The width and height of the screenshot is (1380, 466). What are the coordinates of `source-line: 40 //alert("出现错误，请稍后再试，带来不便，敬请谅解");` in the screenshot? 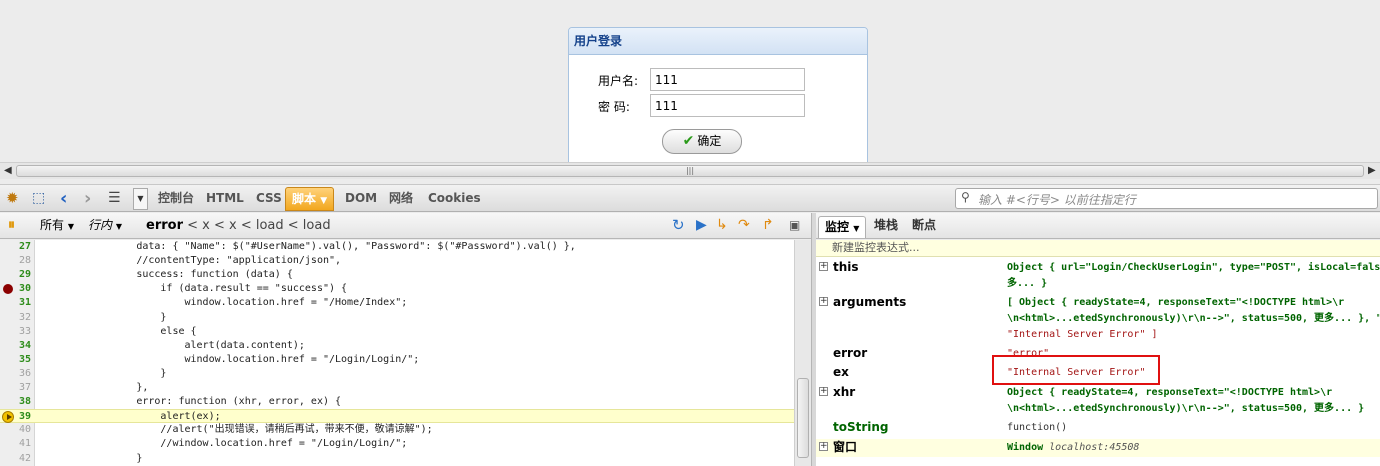 It's located at (397, 430).